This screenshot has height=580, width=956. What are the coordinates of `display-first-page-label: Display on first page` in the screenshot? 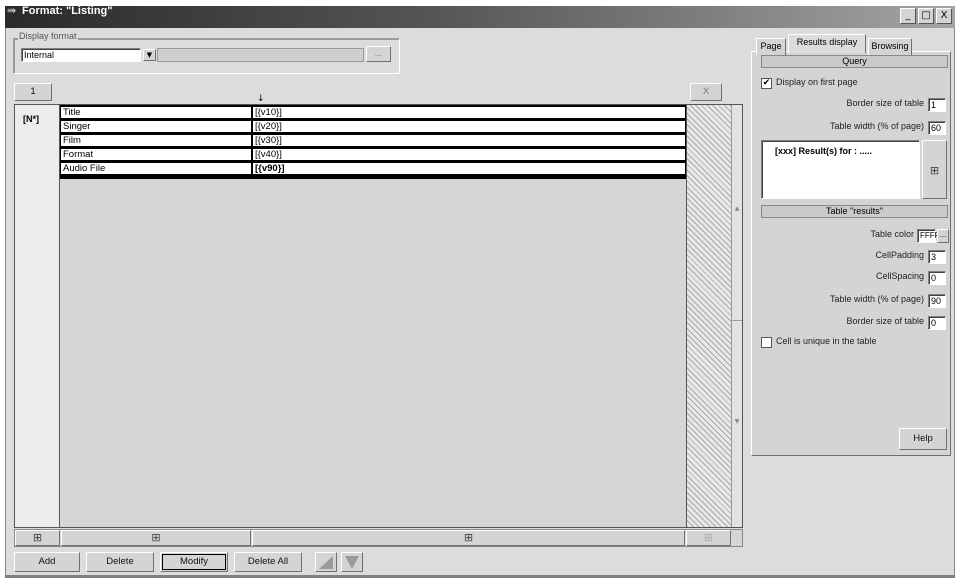 It's located at (817, 82).